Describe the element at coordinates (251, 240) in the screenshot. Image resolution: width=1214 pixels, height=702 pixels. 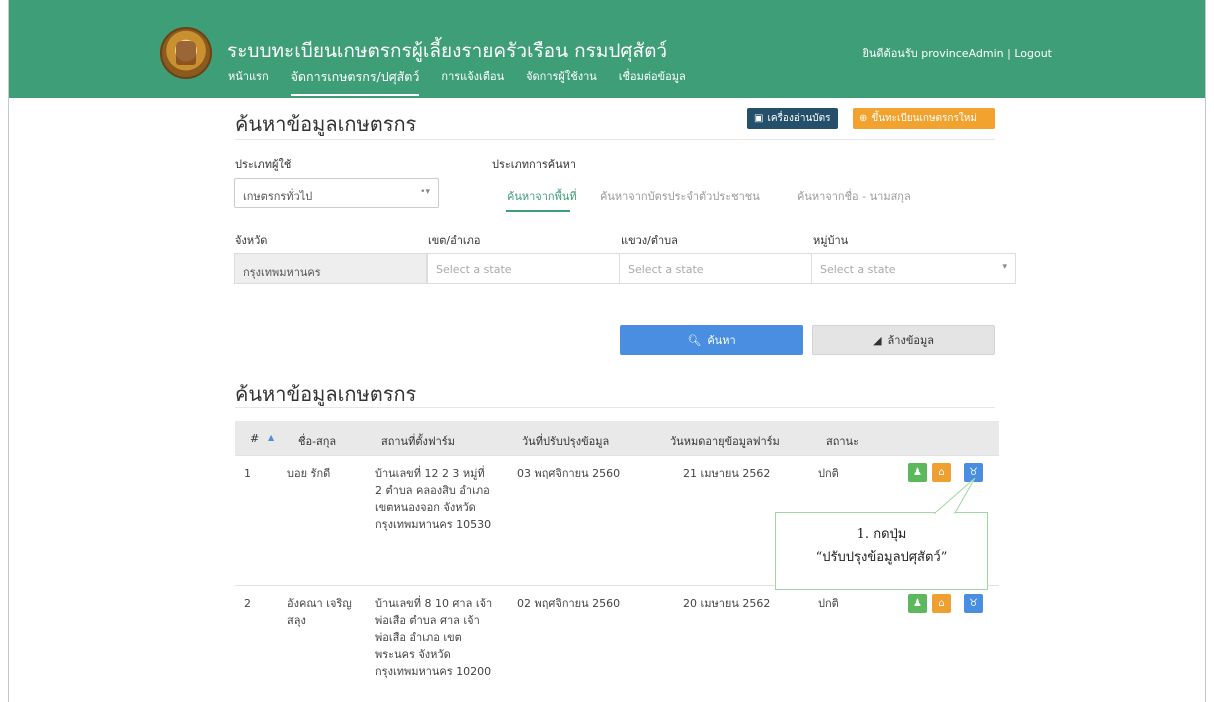
I see `province-label: จังหวัด` at that location.